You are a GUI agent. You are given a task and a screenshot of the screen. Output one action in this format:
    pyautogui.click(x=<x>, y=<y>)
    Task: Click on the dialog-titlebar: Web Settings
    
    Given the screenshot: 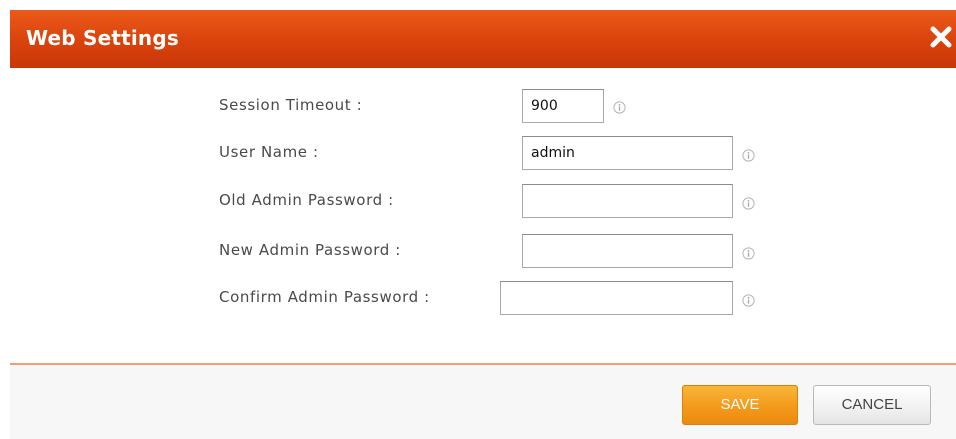 What is the action you would take?
    pyautogui.click(x=483, y=39)
    